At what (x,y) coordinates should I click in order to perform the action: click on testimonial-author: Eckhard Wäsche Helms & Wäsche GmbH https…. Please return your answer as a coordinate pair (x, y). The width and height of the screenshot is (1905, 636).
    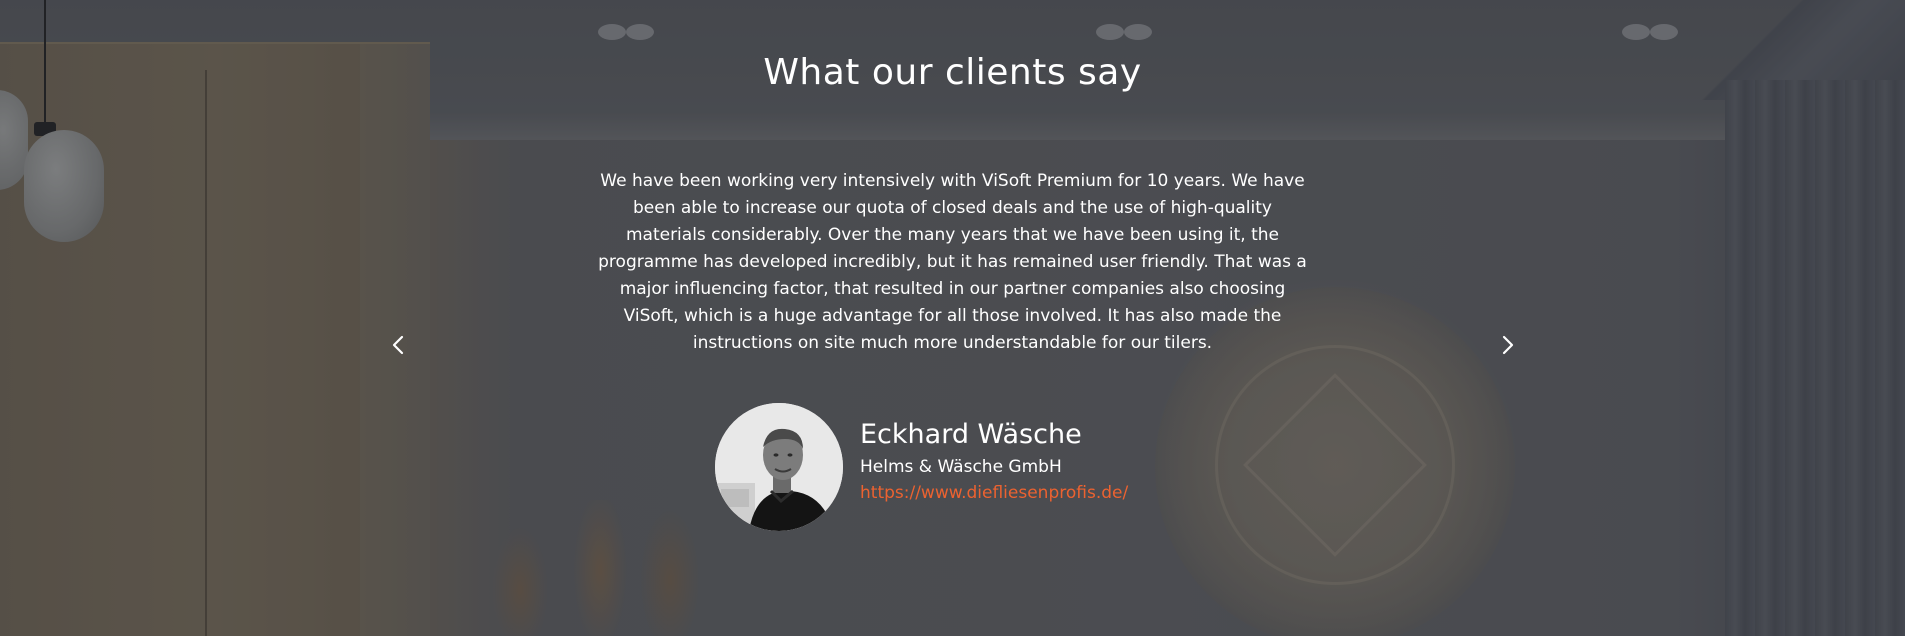
    Looking at the image, I should click on (921, 467).